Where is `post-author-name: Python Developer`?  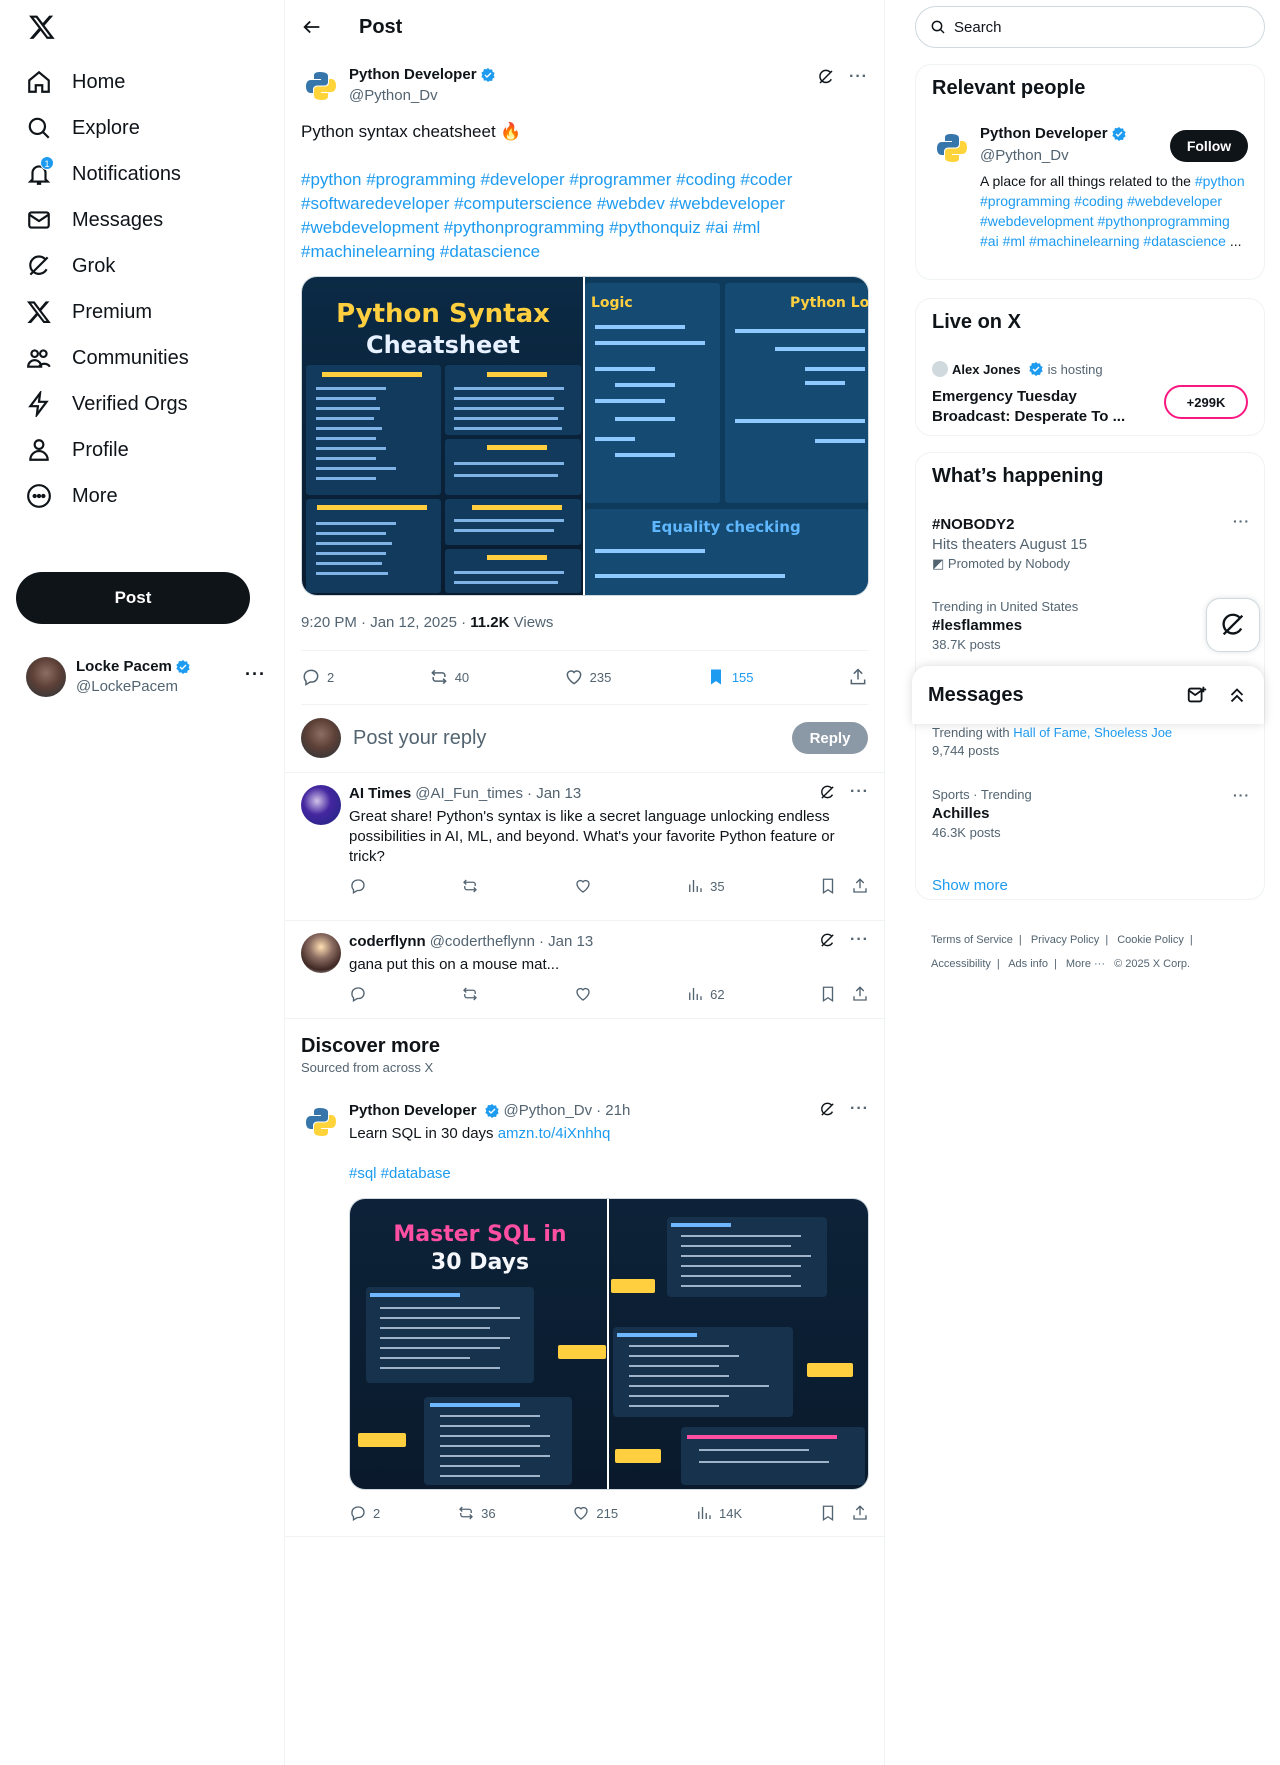
post-author-name: Python Developer is located at coordinates (413, 74).